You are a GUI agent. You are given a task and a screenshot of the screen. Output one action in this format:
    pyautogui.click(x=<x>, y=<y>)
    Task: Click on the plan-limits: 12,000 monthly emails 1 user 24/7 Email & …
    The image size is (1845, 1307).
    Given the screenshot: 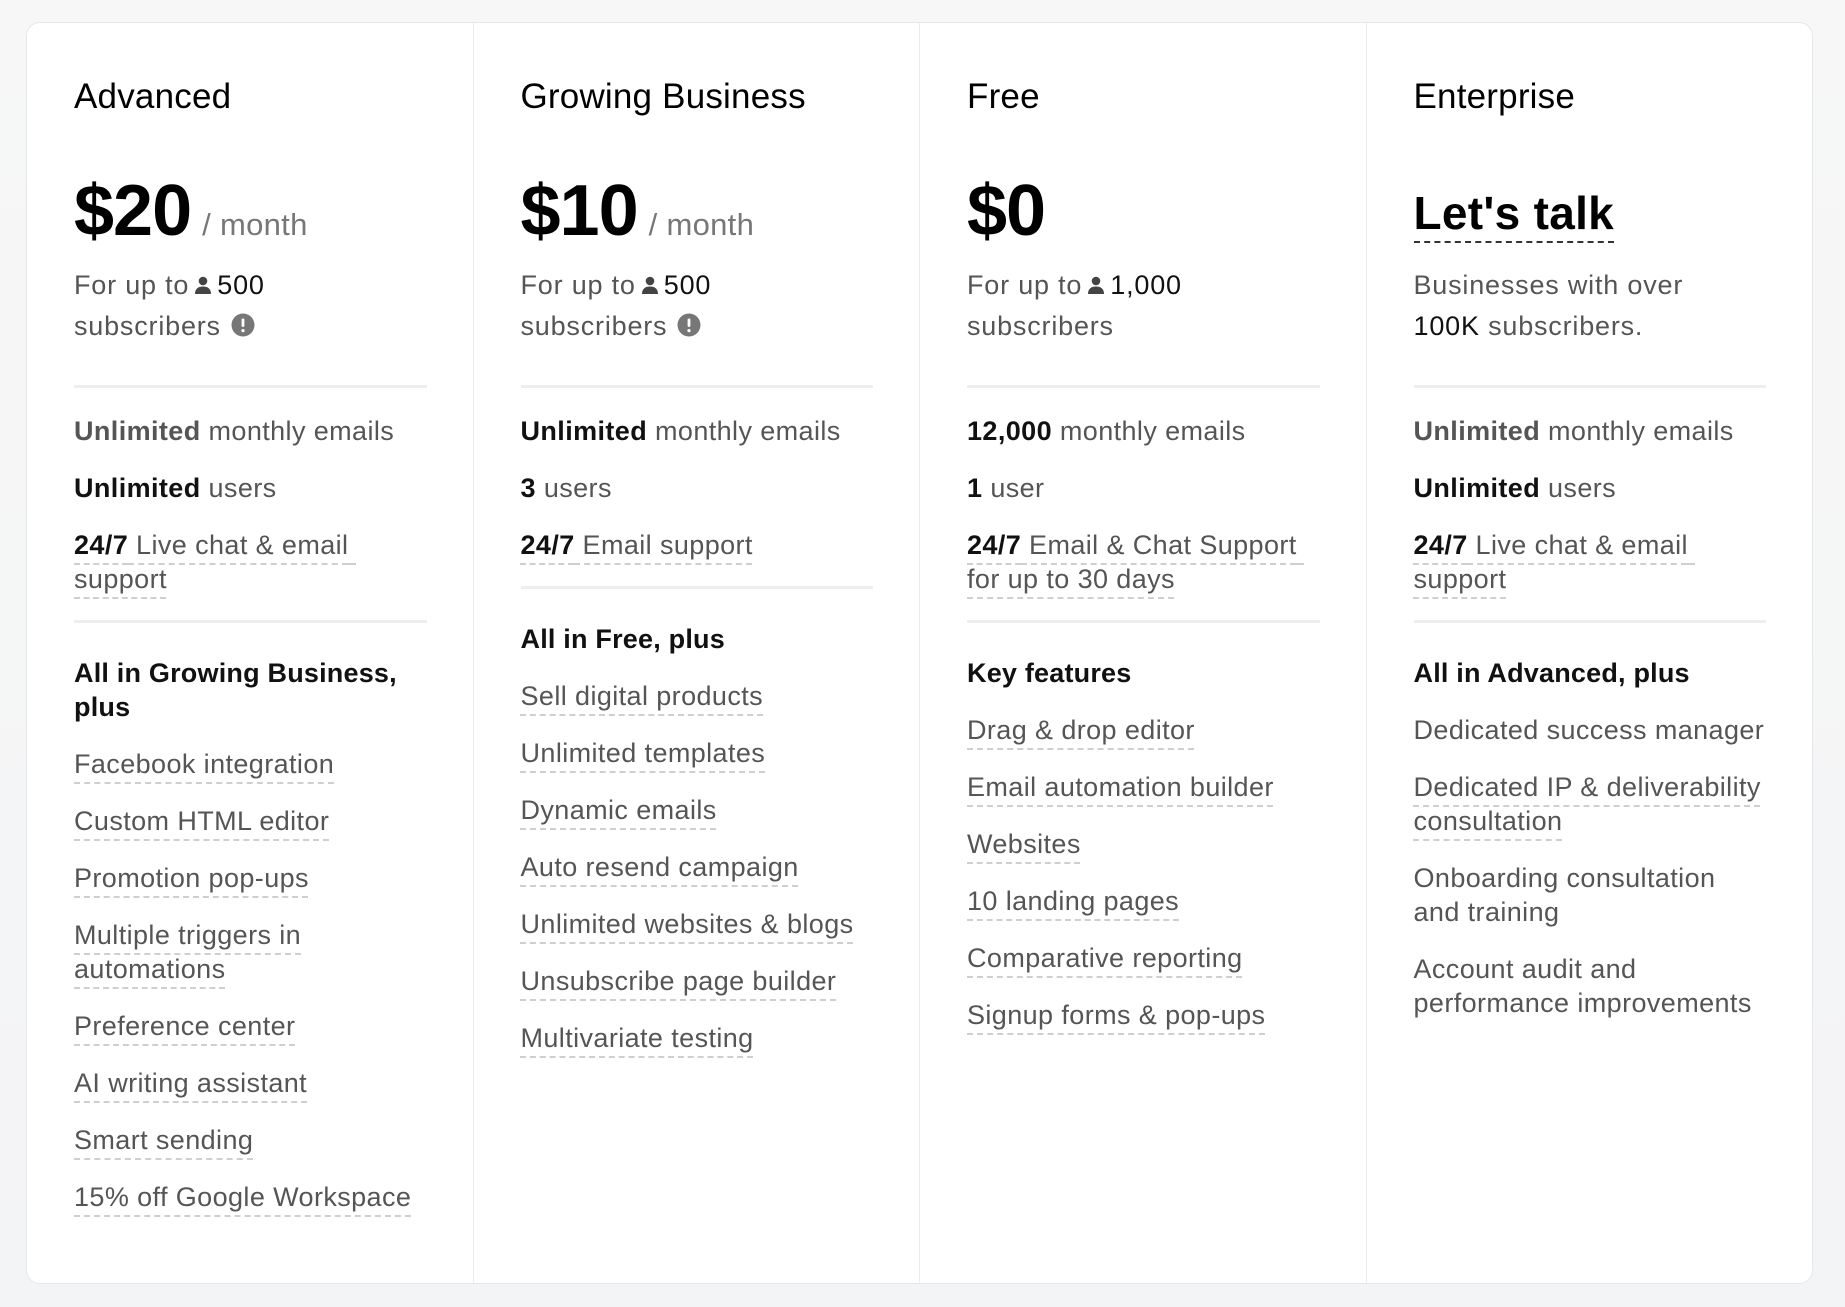 What is the action you would take?
    pyautogui.click(x=1143, y=492)
    